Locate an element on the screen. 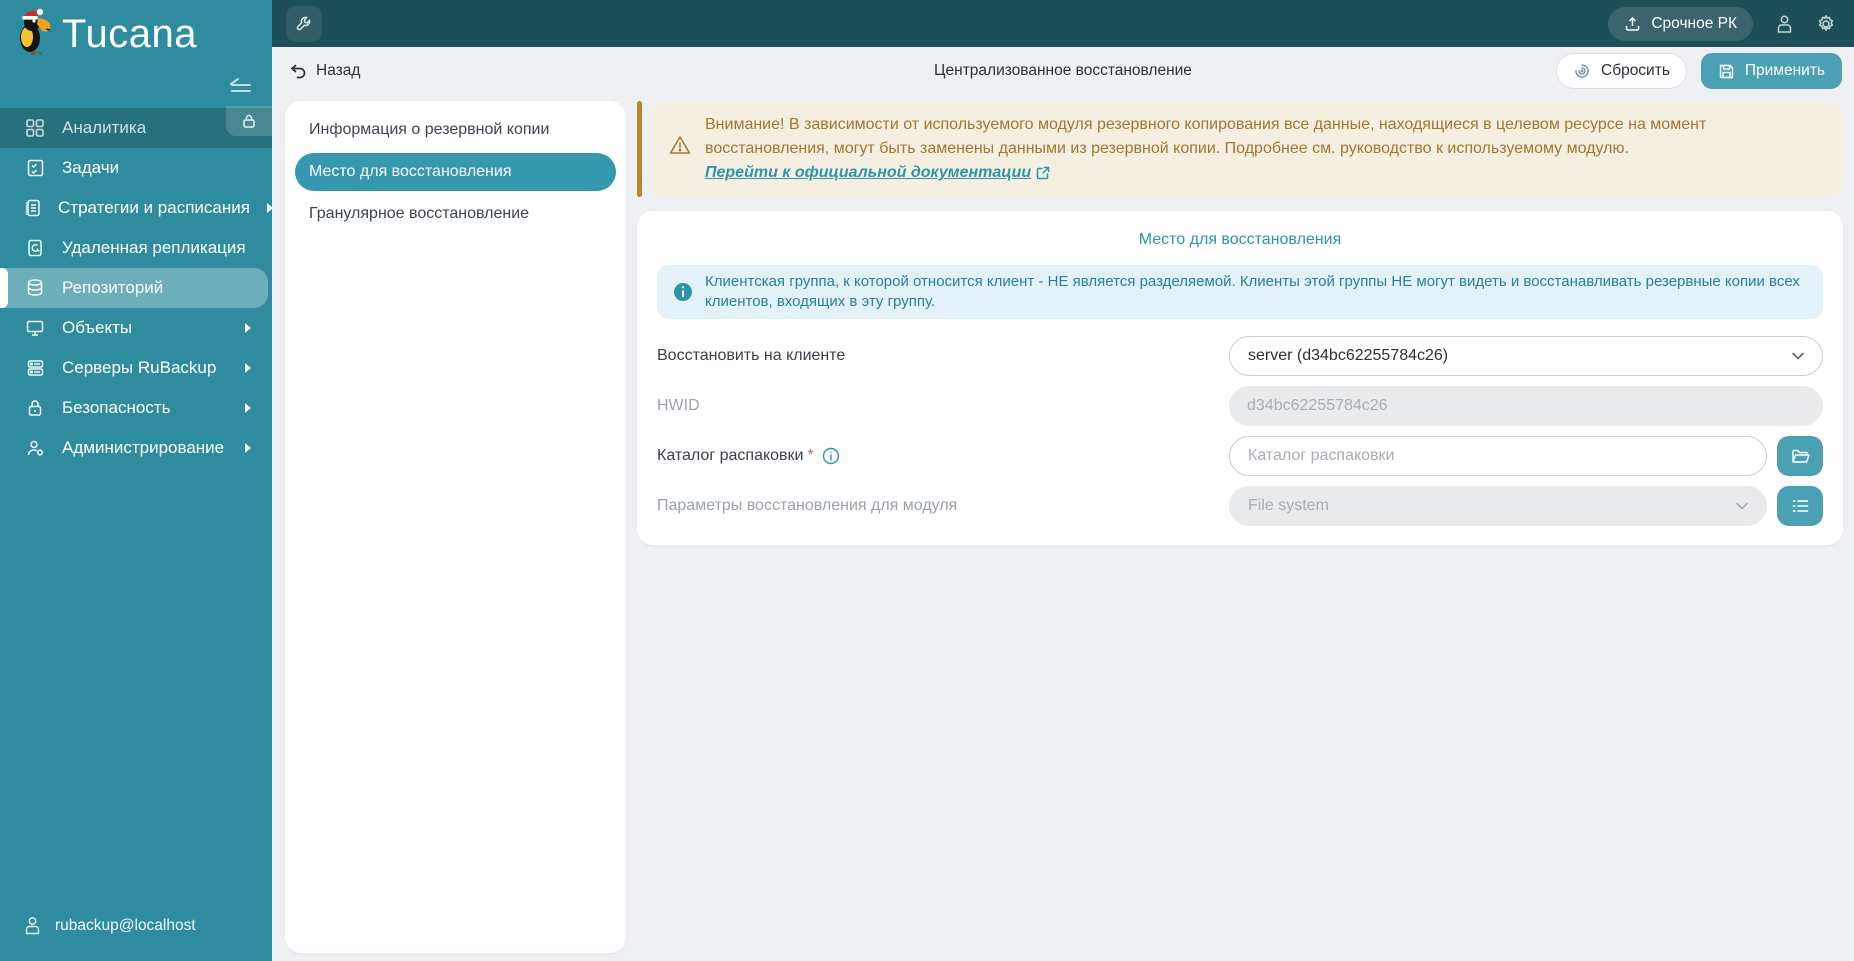  strategies-icon is located at coordinates (33, 208).